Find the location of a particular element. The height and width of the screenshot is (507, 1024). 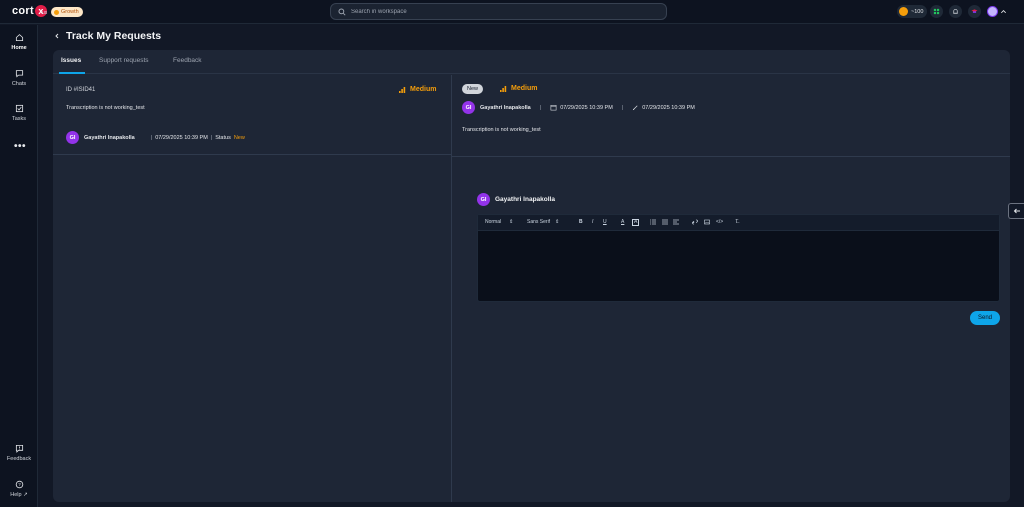

graduation-cap-icon is located at coordinates (974, 11).